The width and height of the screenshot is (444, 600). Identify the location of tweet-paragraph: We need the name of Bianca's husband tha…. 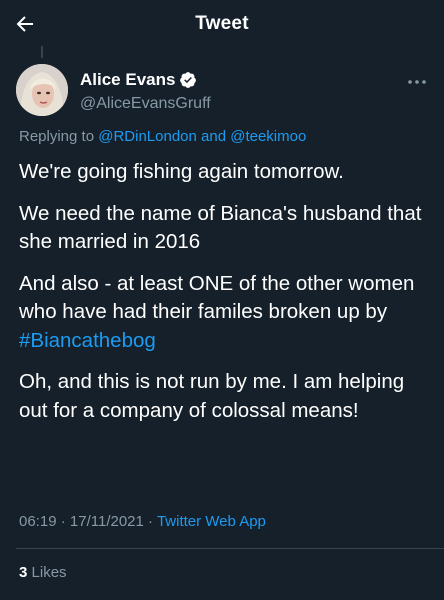
(220, 227).